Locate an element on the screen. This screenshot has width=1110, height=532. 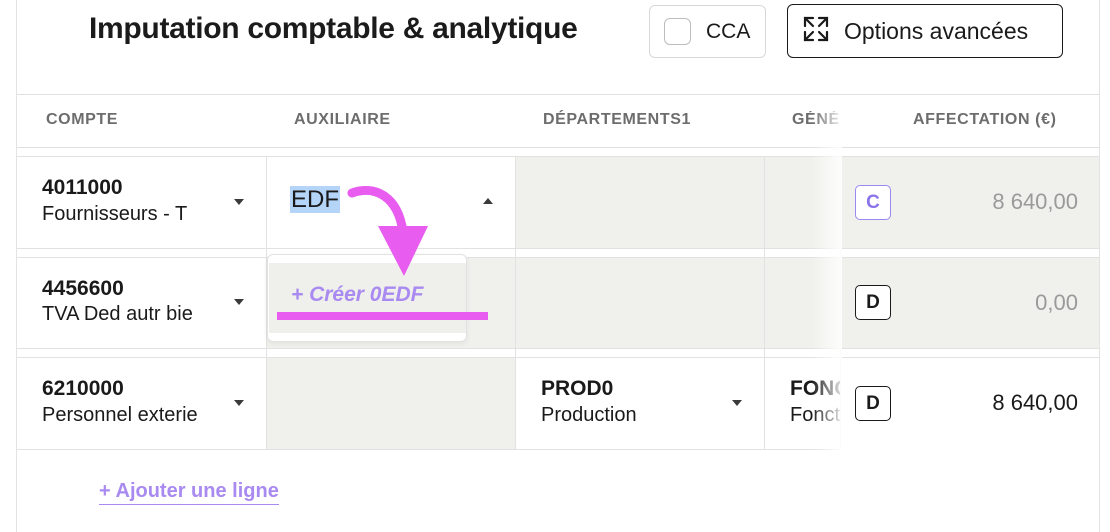
account-code: 6210000 is located at coordinates (83, 388).